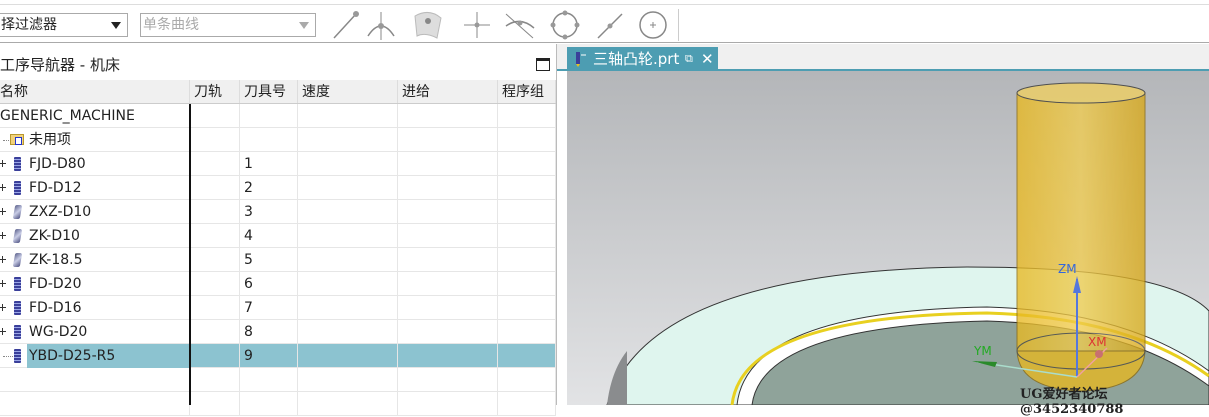 This screenshot has width=1209, height=417. Describe the element at coordinates (565, 25) in the screenshot. I see `quadrant-point-icon` at that location.